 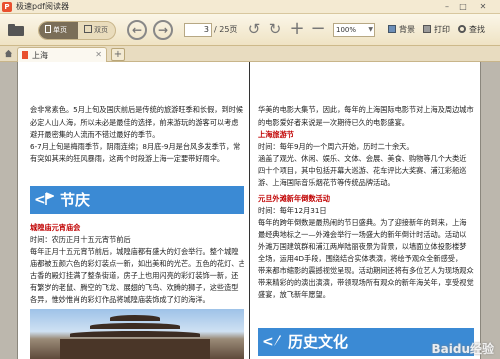 What do you see at coordinates (275, 29) in the screenshot?
I see `rotate-right-icon: ↻` at bounding box center [275, 29].